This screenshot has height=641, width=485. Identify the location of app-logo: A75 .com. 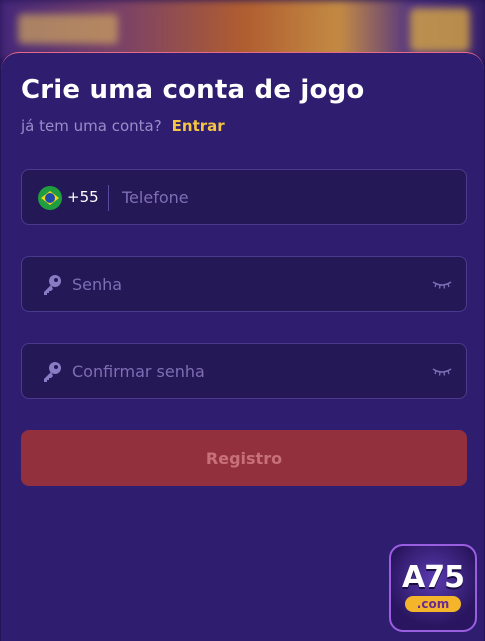
(433, 588).